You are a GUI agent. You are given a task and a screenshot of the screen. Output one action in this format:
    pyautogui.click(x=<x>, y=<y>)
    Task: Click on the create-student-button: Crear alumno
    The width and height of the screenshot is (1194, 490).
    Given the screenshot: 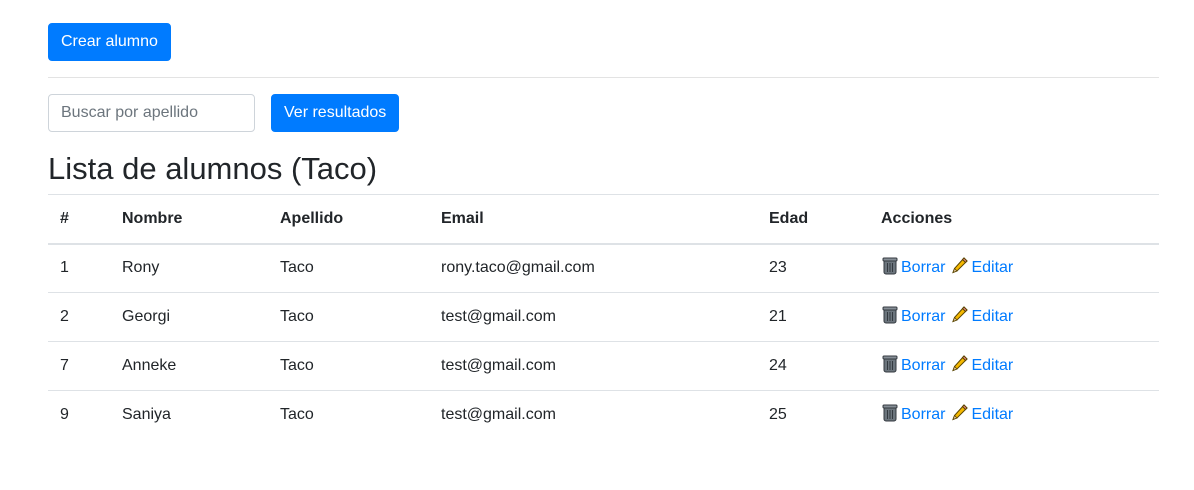 What is the action you would take?
    pyautogui.click(x=109, y=42)
    